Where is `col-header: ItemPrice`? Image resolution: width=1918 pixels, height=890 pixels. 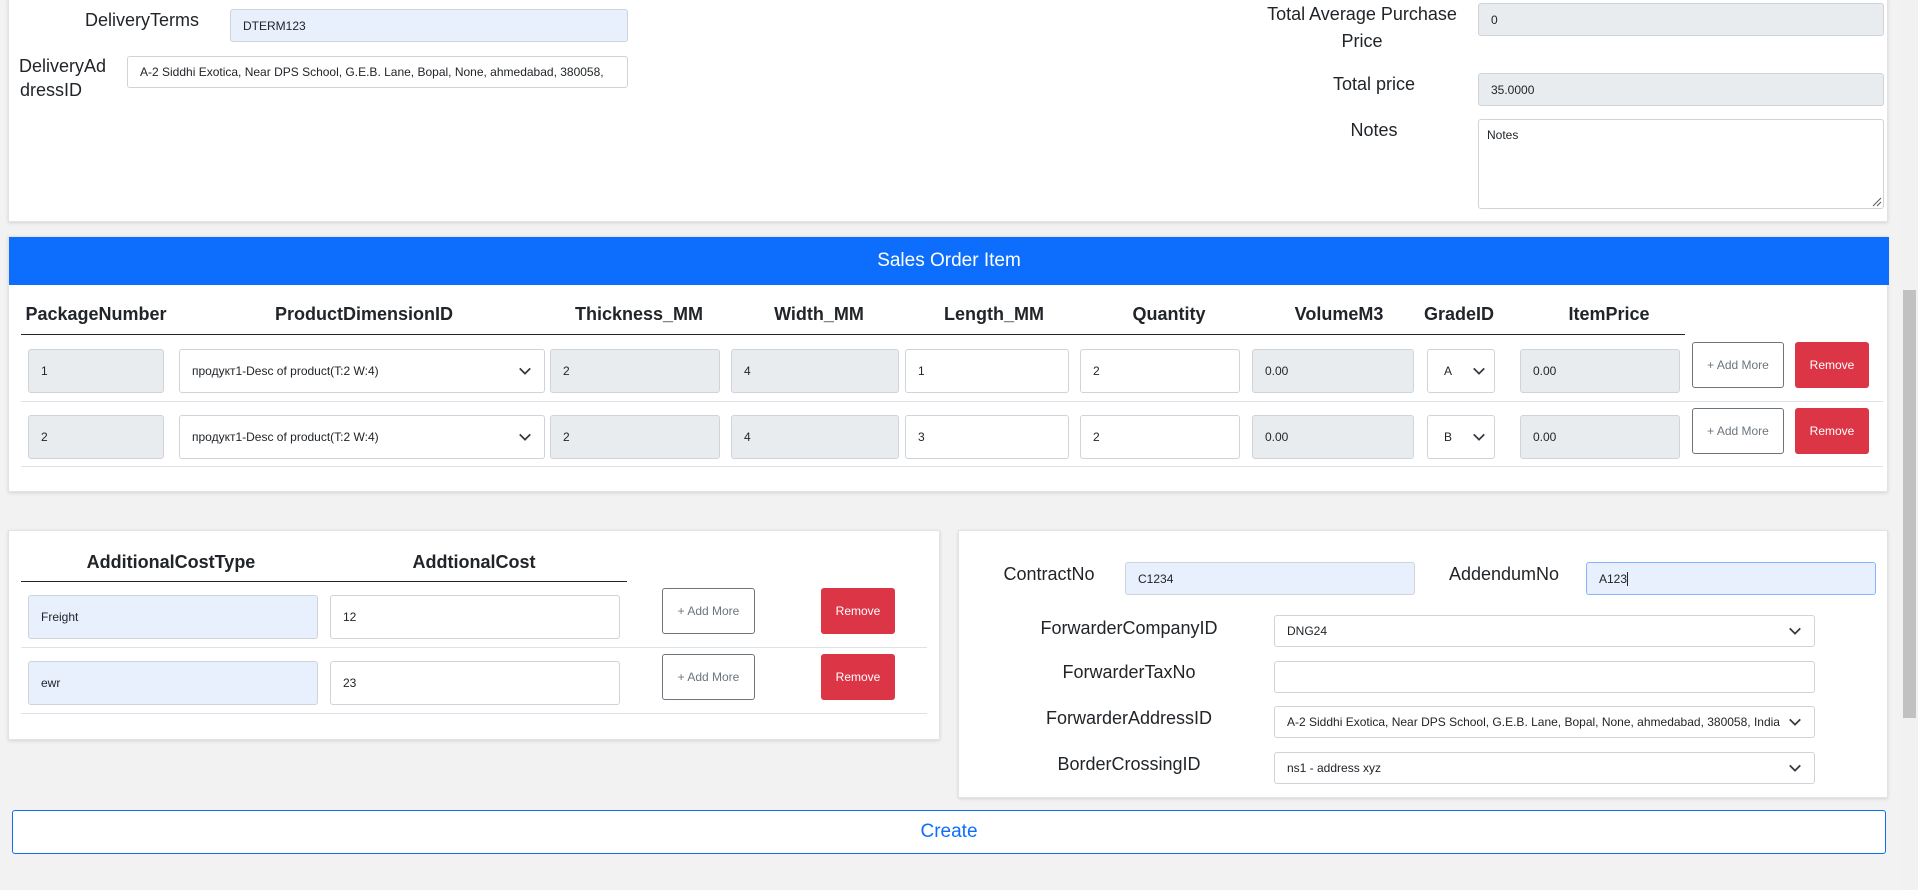 col-header: ItemPrice is located at coordinates (1609, 314).